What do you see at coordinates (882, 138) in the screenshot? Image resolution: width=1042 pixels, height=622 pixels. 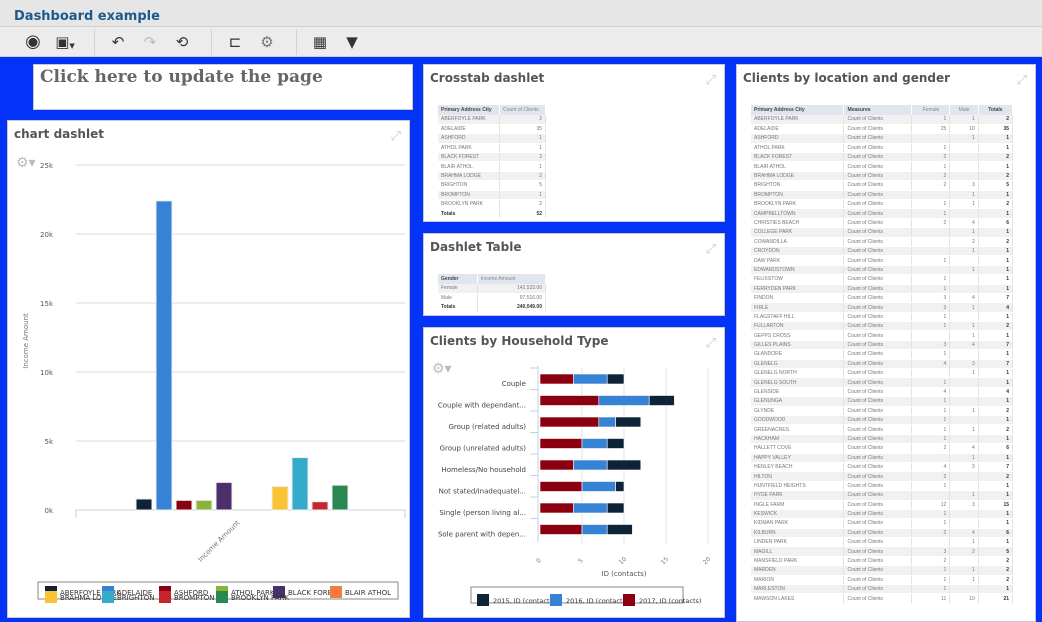 I see `table-row: ASHFORD Count of Clients 1 1` at bounding box center [882, 138].